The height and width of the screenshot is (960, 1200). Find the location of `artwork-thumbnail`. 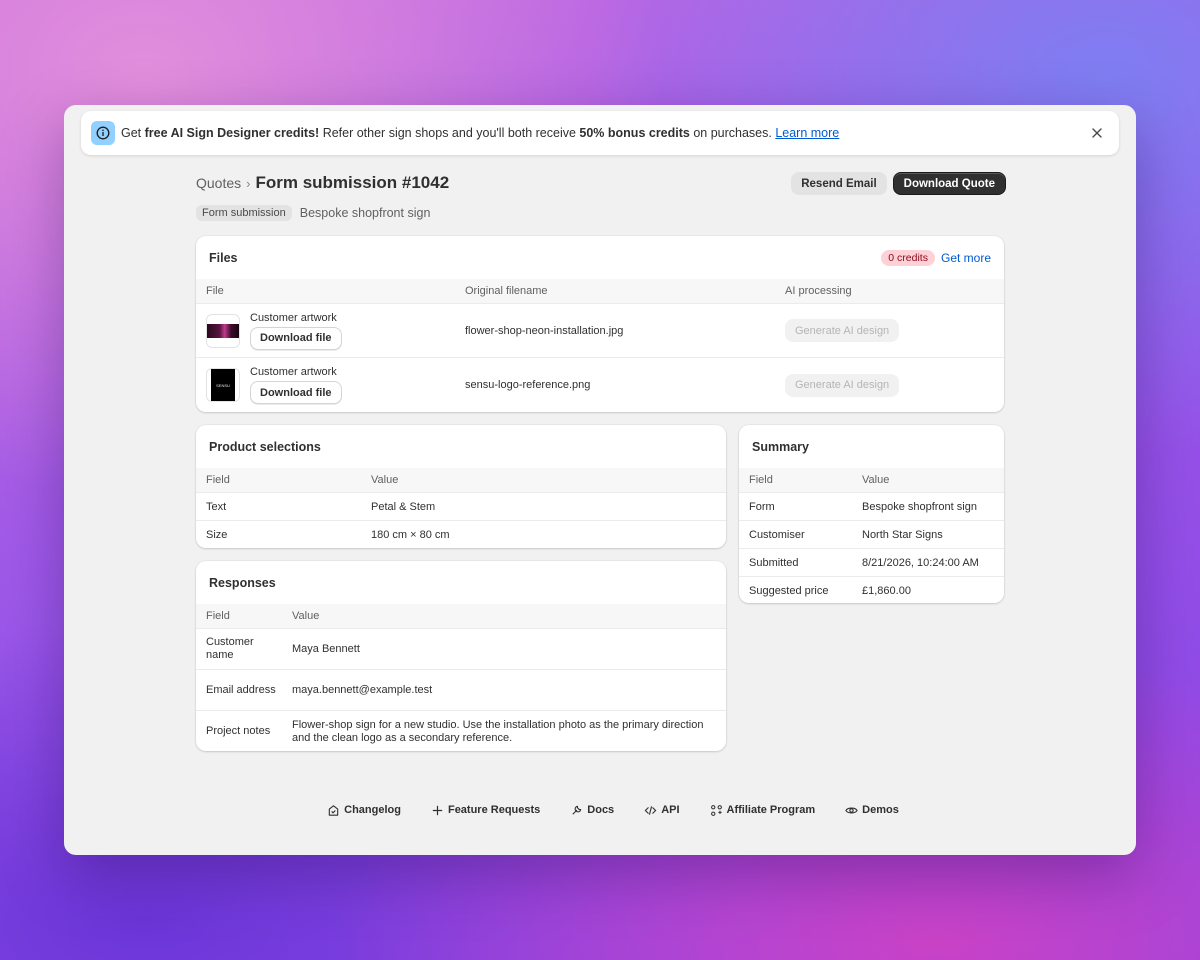

artwork-thumbnail is located at coordinates (223, 330).